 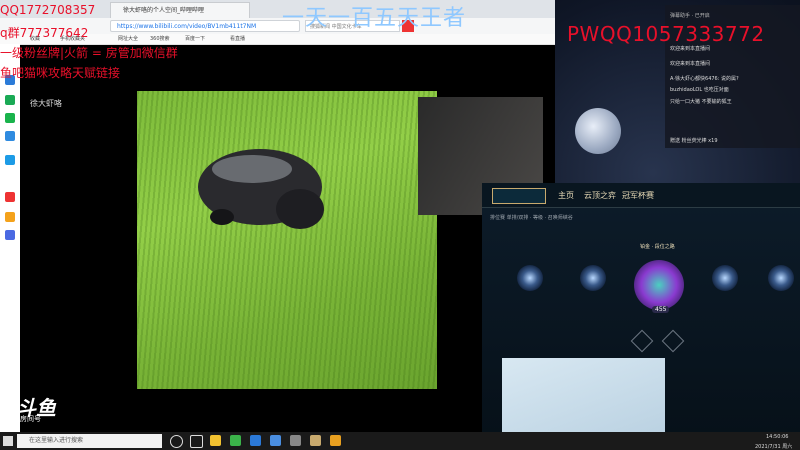 I want to click on nav-tft: 云顶之弈, so click(x=600, y=195).